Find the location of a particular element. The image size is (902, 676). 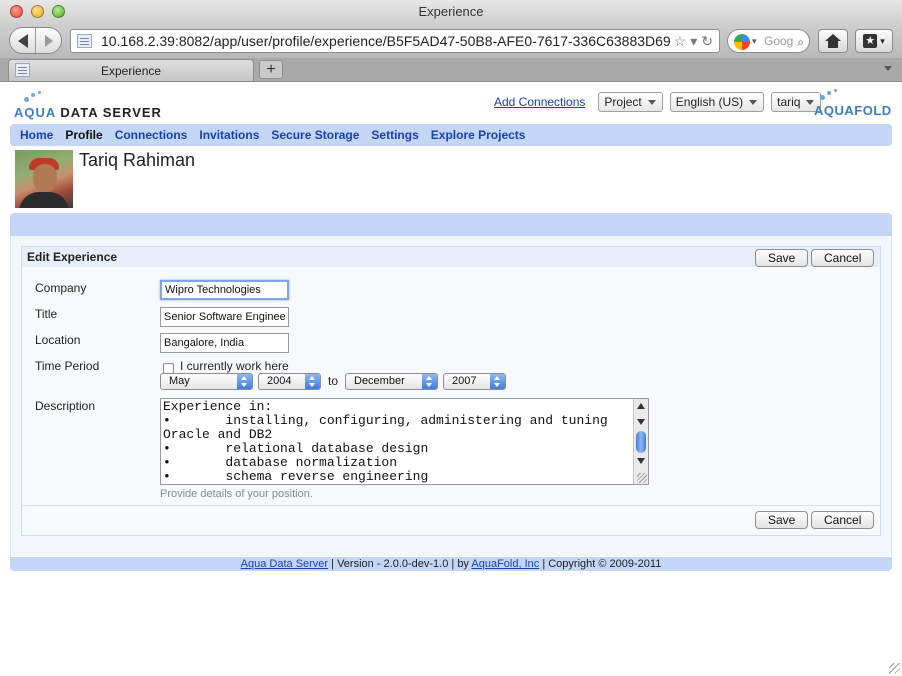

nav-connections: Connections is located at coordinates (151, 135).